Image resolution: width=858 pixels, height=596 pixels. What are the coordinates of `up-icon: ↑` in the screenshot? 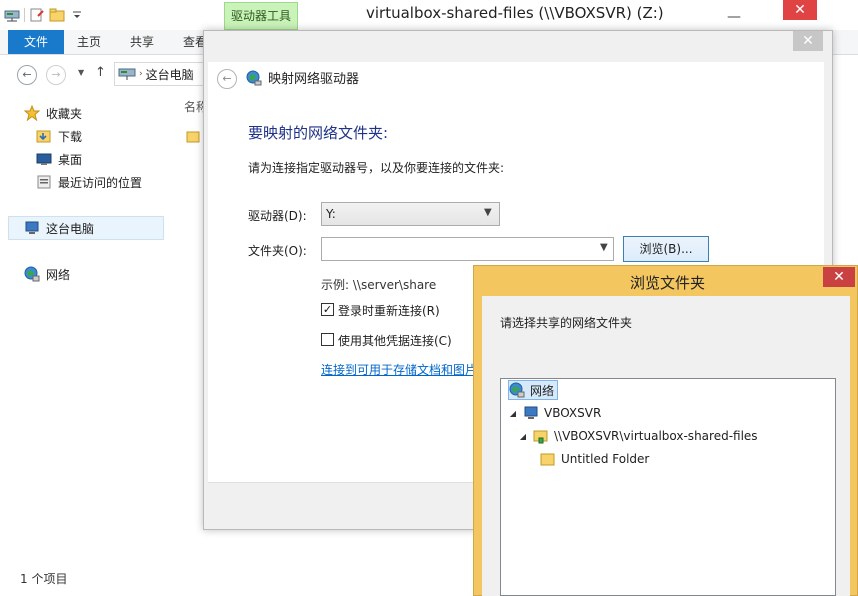 It's located at (100, 72).